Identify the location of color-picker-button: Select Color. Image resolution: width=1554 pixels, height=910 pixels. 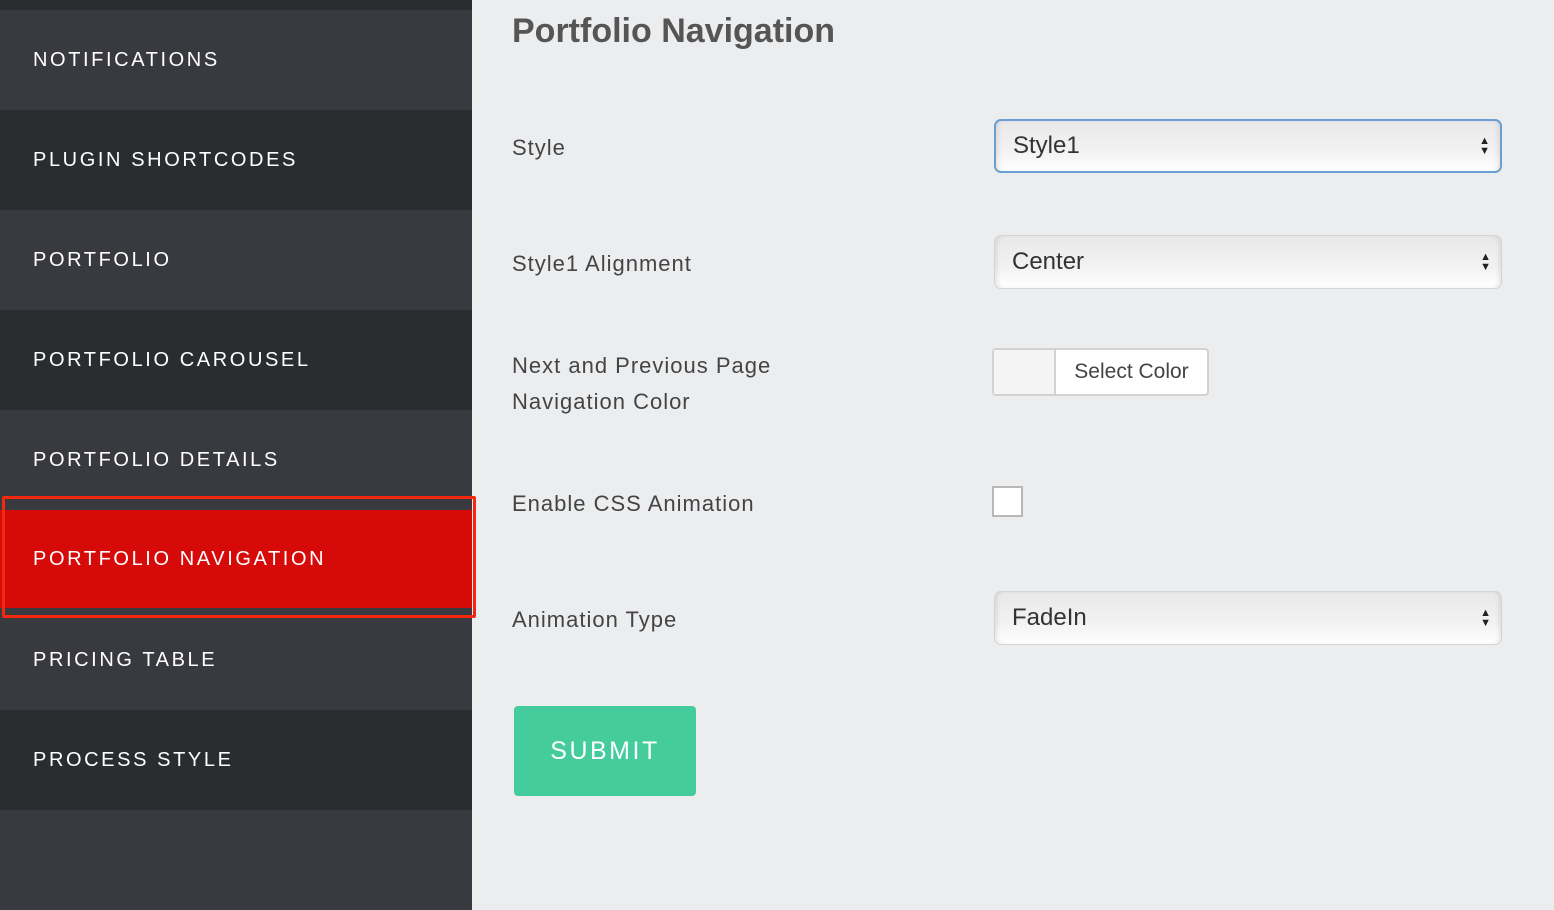
(1100, 372).